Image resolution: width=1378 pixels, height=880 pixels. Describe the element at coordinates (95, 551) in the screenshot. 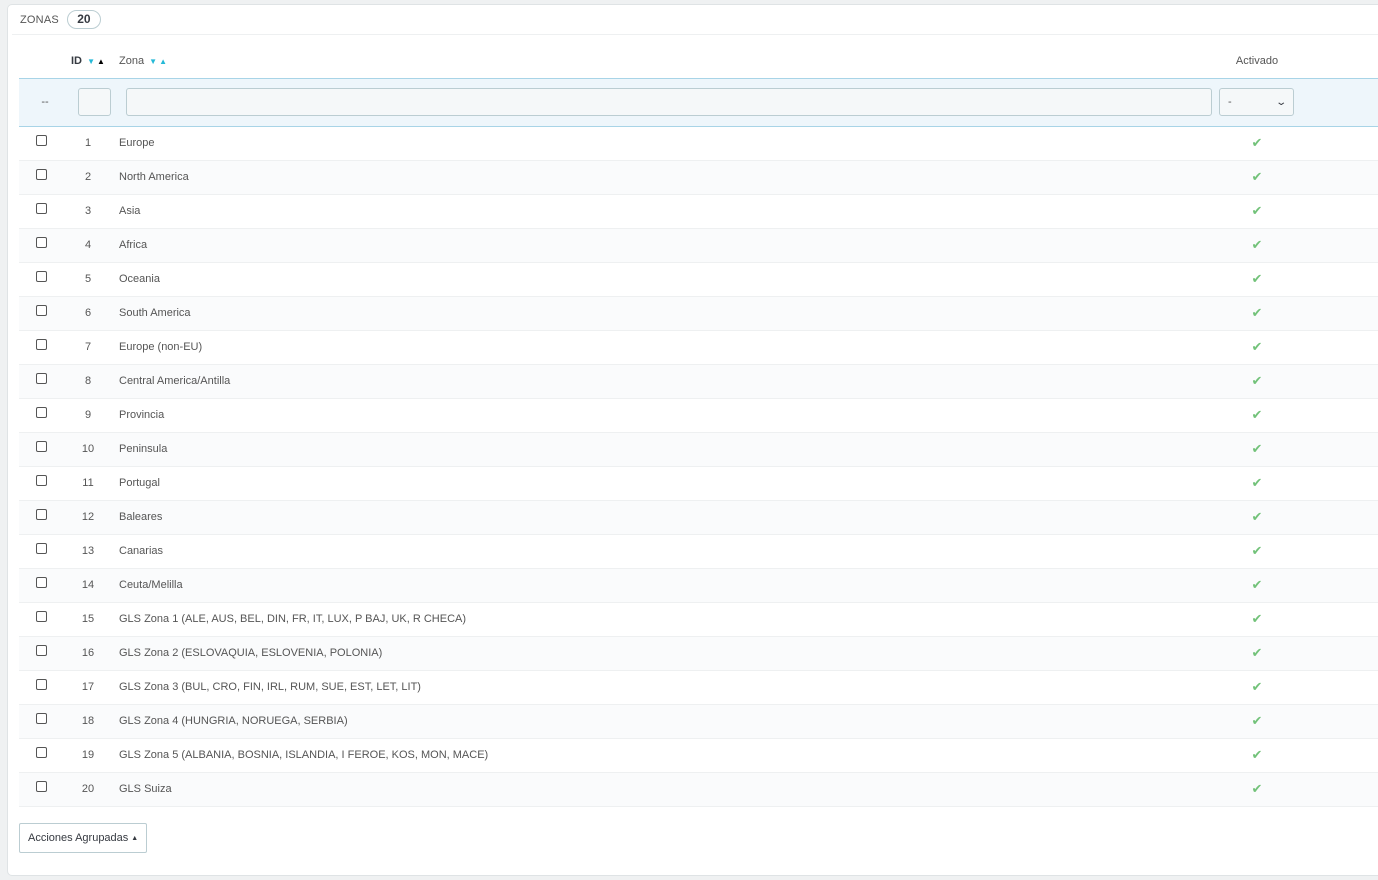

I see `row-id: 13` at that location.